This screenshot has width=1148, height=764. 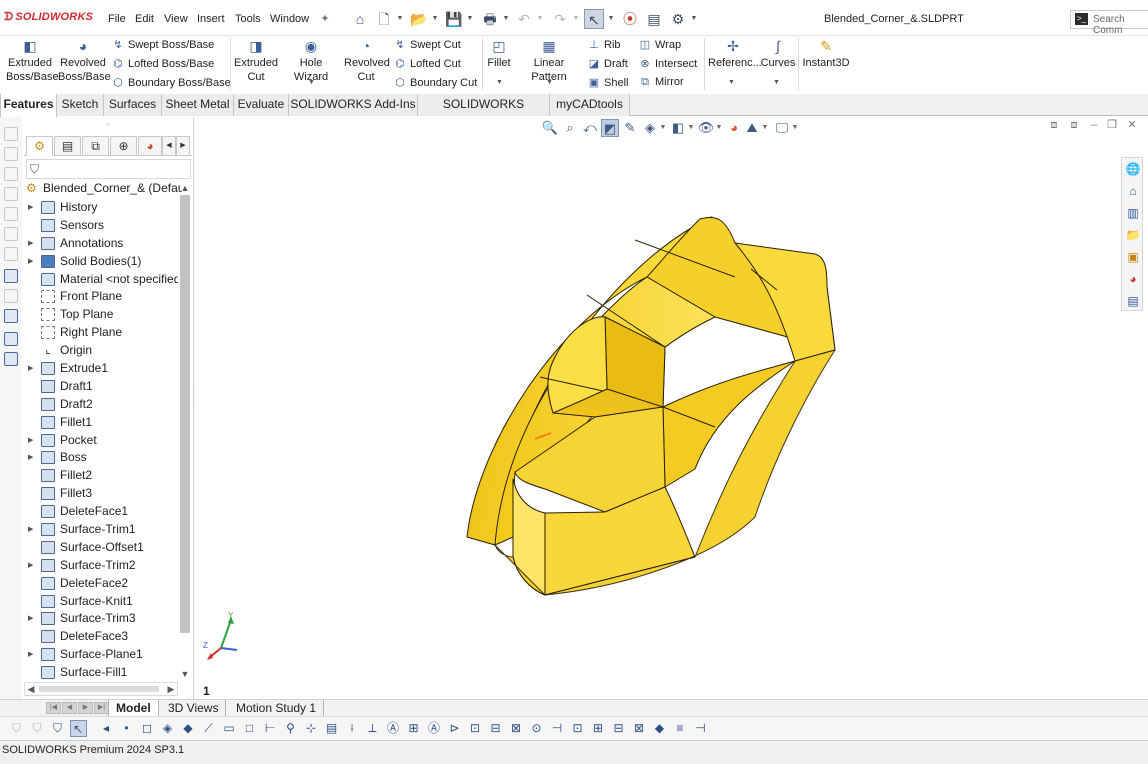 I want to click on select-dropdown-icon: ▼, so click(x=611, y=19).